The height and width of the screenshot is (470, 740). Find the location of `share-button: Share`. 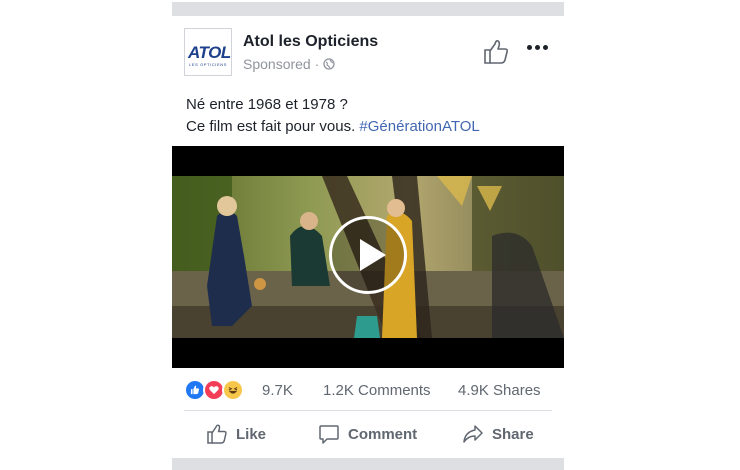

share-button: Share is located at coordinates (498, 434).